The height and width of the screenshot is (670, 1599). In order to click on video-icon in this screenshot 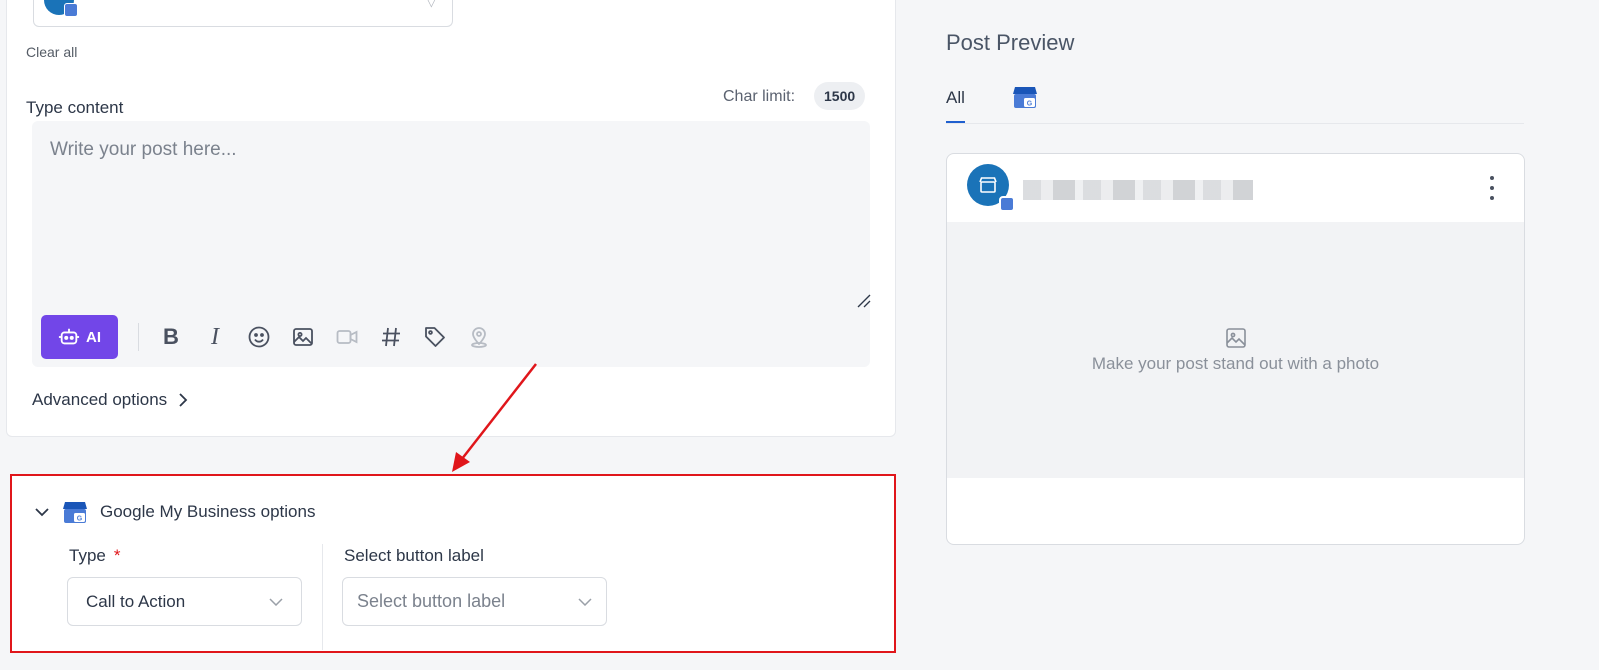, I will do `click(347, 337)`.